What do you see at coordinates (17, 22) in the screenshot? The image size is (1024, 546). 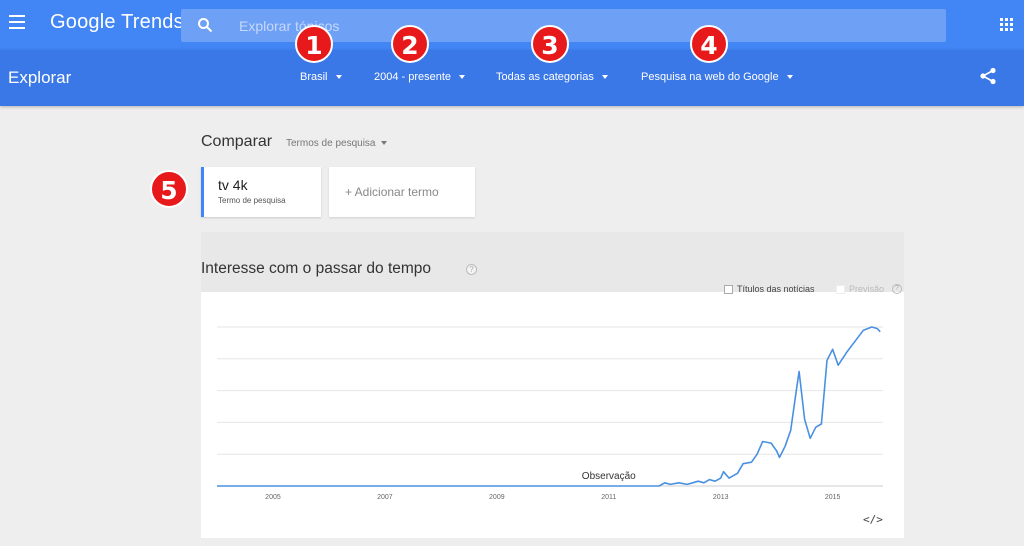 I see `hamburger-menu-icon` at bounding box center [17, 22].